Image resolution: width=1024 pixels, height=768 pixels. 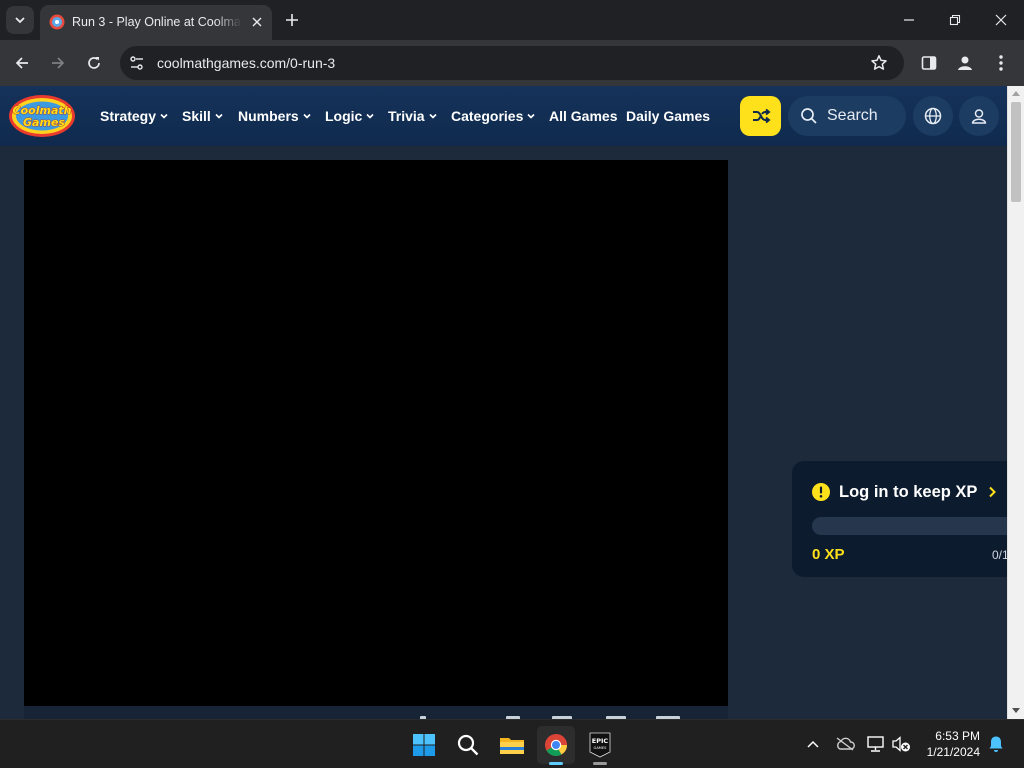 I want to click on minimize-window-button, so click(x=909, y=20).